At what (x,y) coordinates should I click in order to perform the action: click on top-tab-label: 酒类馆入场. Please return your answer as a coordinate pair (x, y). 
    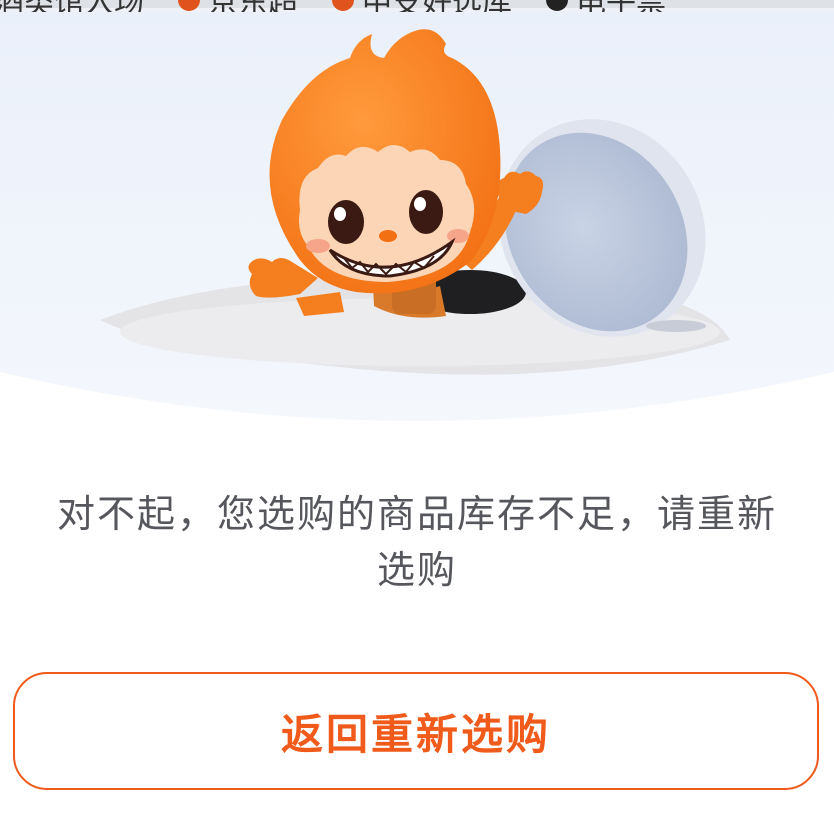
    Looking at the image, I should click on (72, 6).